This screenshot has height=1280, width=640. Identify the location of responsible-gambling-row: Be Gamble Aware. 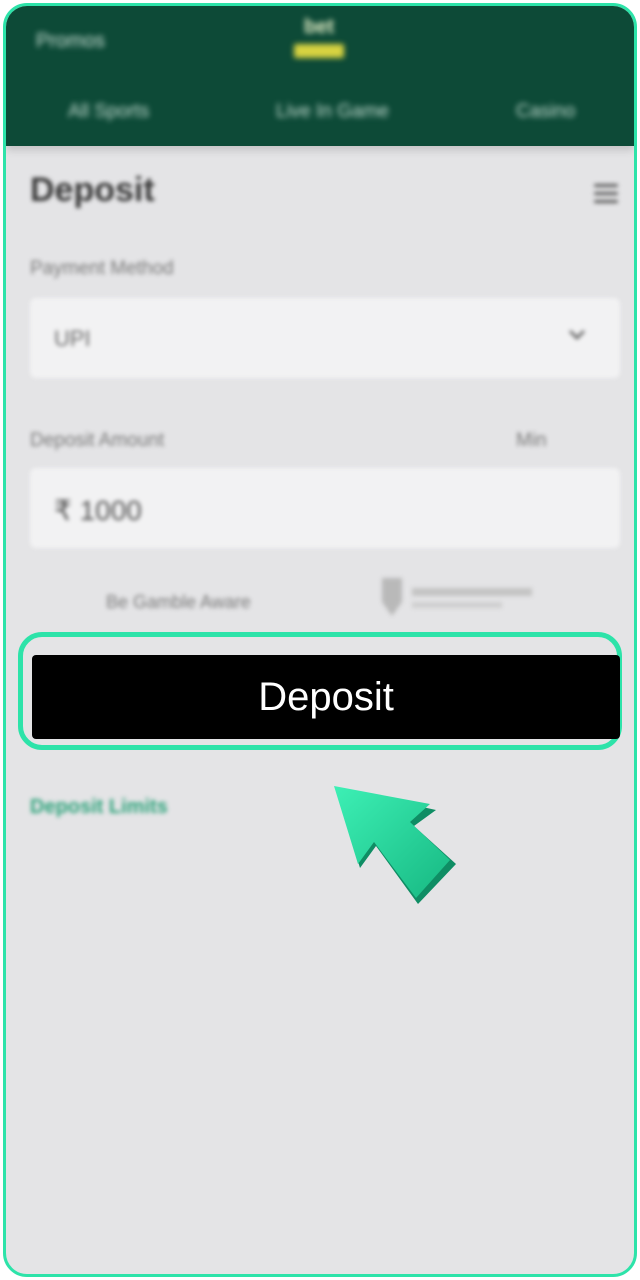
(326, 599).